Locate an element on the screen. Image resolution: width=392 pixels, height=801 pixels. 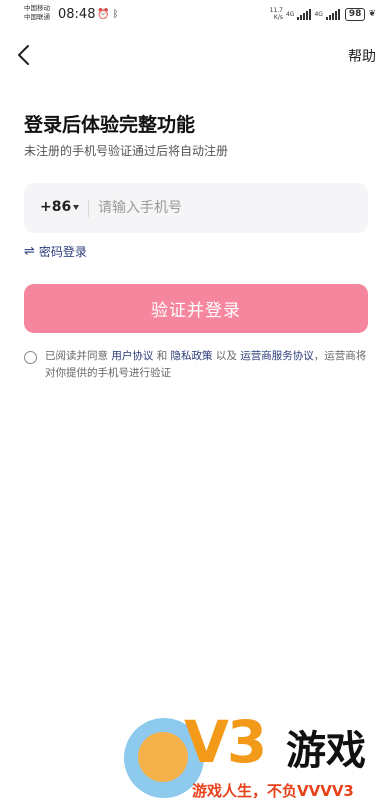
power-saving-icon: ❦ is located at coordinates (372, 14).